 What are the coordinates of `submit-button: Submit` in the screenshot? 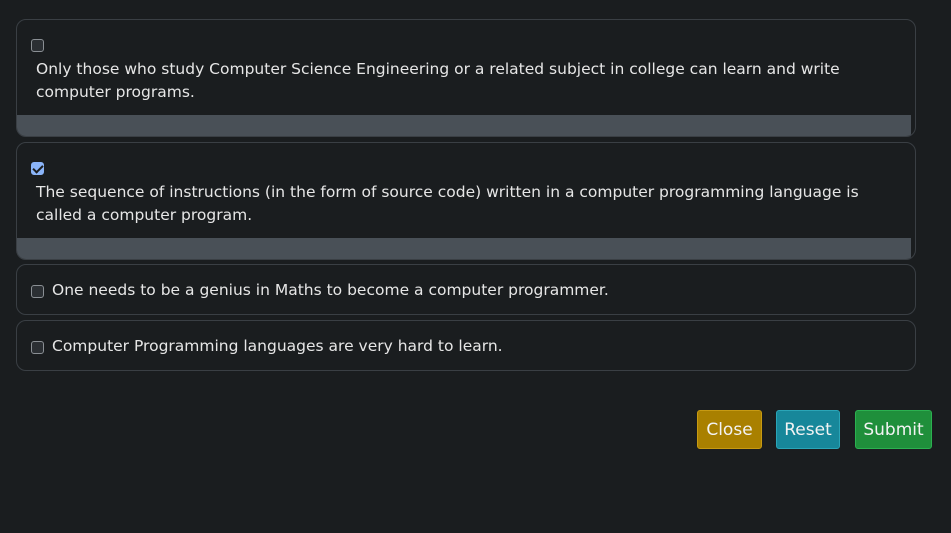 It's located at (893, 429).